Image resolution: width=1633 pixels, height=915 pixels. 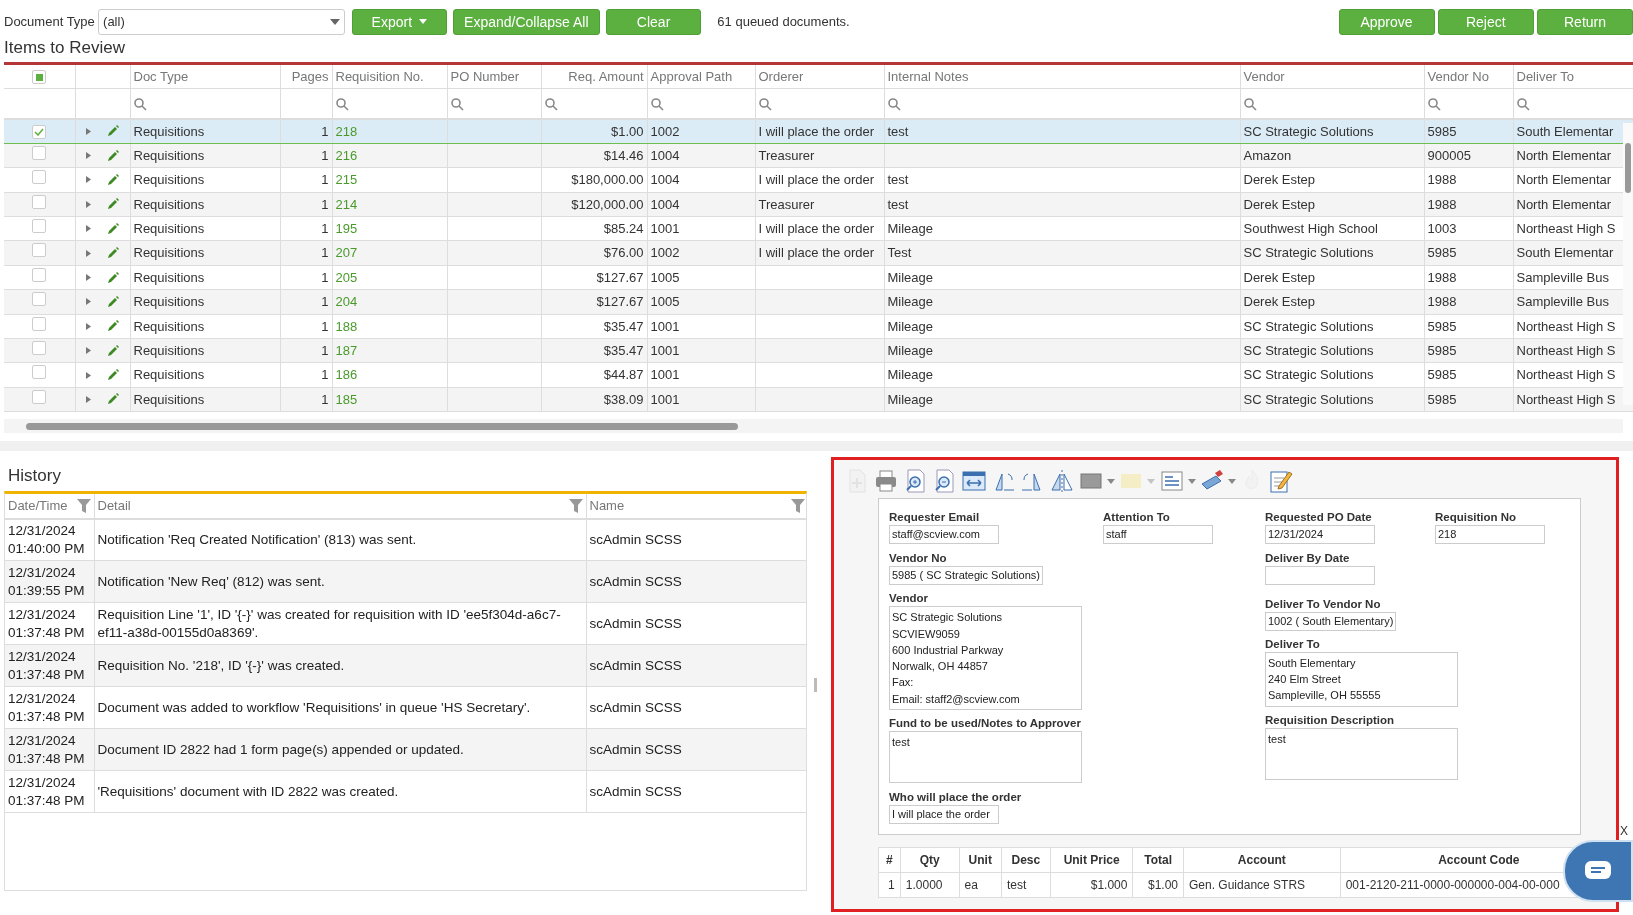 I want to click on input-field: I will place the order, so click(x=944, y=814).